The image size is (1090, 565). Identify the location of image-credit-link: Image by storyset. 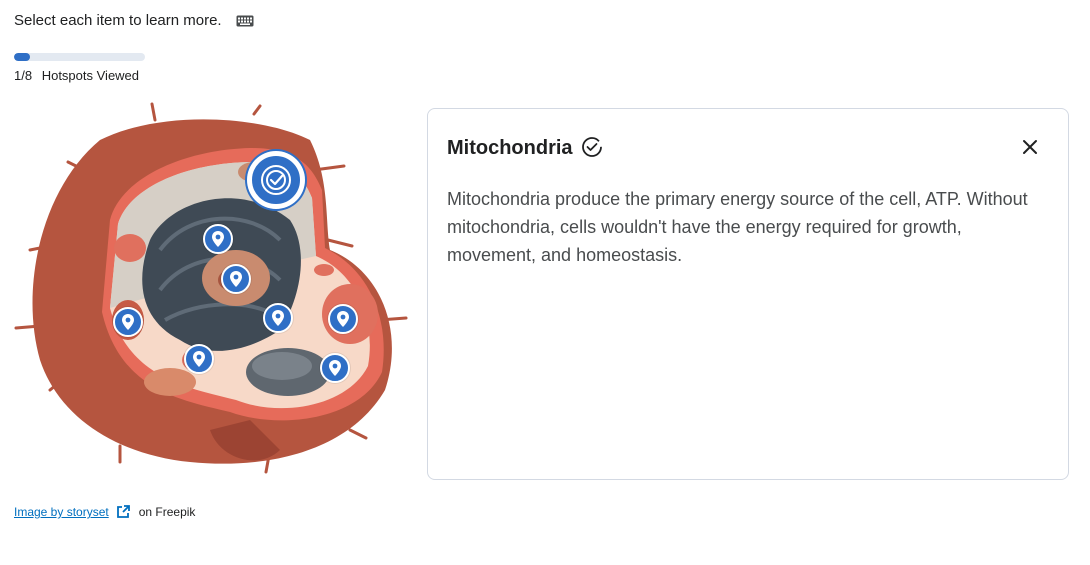
(61, 512).